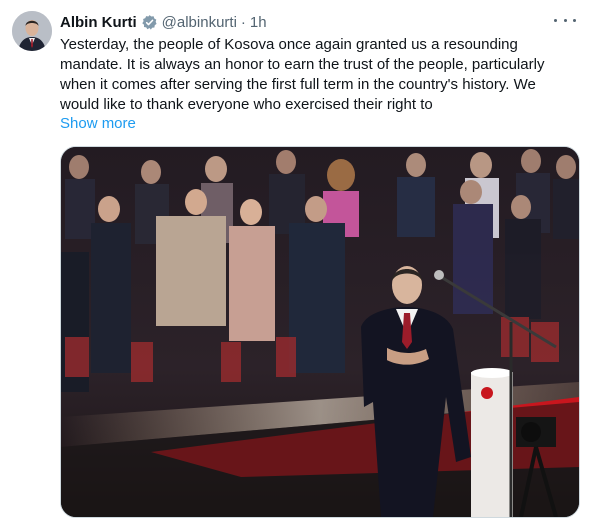 This screenshot has height=522, width=590. What do you see at coordinates (98, 124) in the screenshot?
I see `show-more-link: Show more` at bounding box center [98, 124].